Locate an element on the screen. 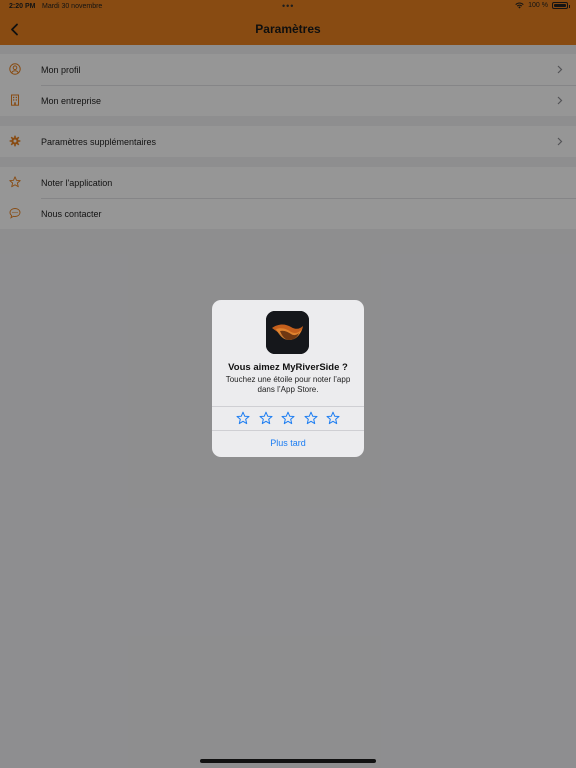  dialog-title: Vous aimez MyRiverSide ? is located at coordinates (288, 367).